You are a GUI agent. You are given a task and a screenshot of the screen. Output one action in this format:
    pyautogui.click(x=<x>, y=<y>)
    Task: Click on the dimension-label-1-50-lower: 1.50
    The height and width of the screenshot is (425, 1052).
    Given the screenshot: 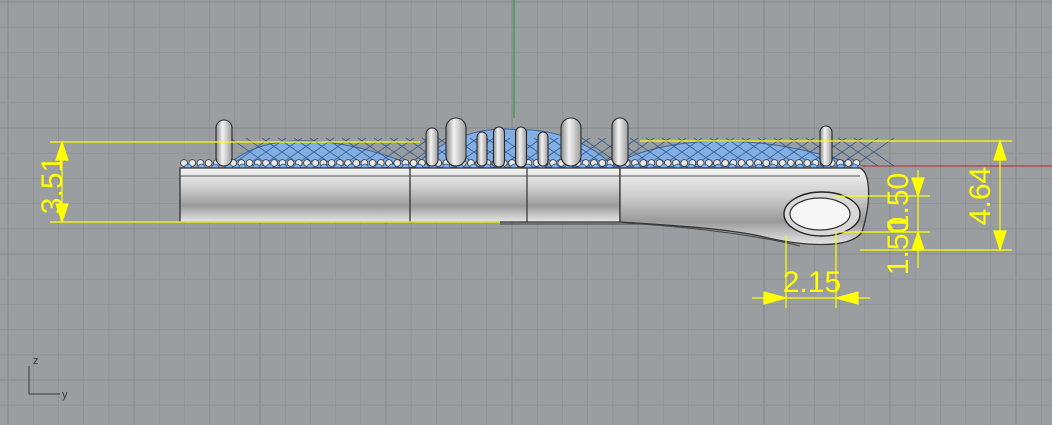 What is the action you would take?
    pyautogui.click(x=898, y=246)
    